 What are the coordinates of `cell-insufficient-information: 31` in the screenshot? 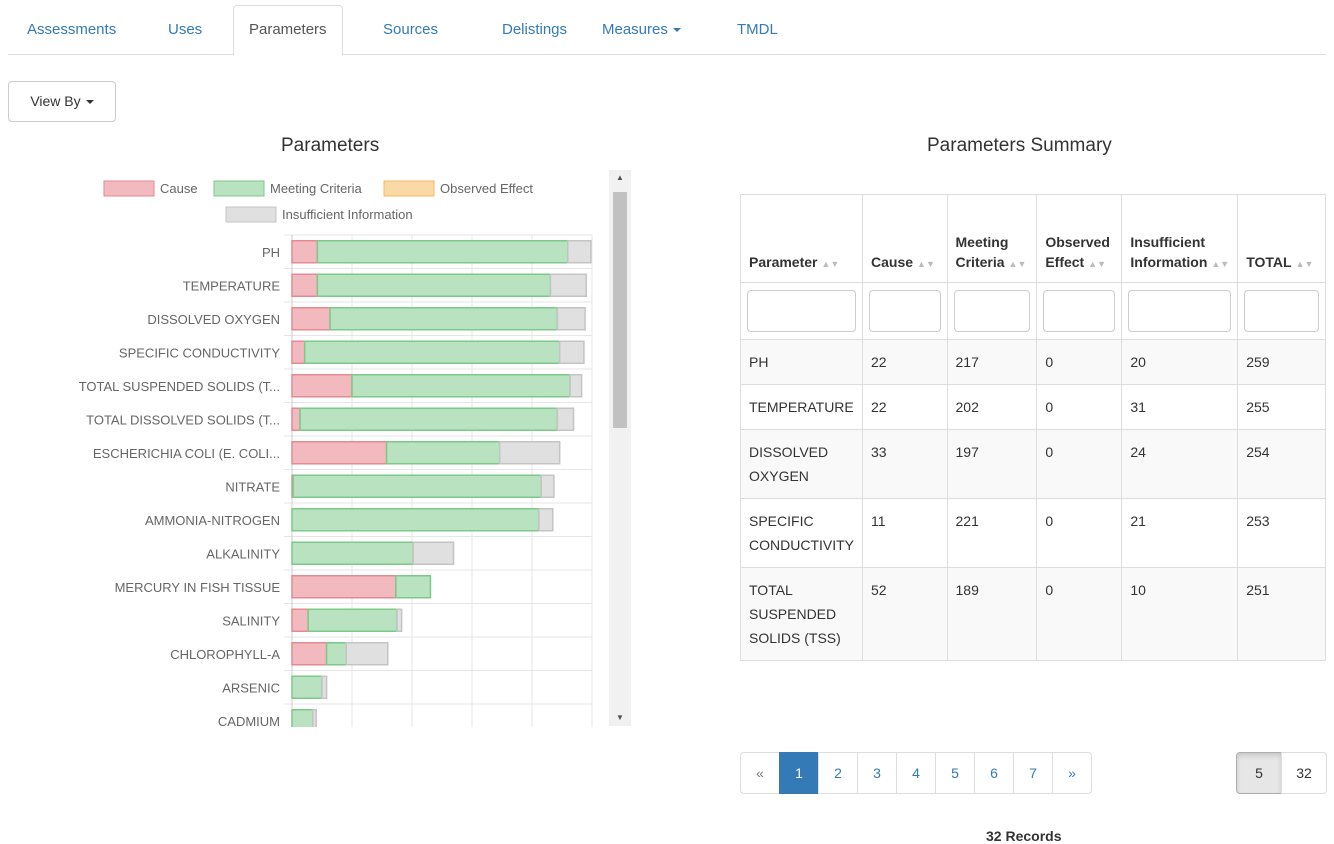 It's located at (1180, 407).